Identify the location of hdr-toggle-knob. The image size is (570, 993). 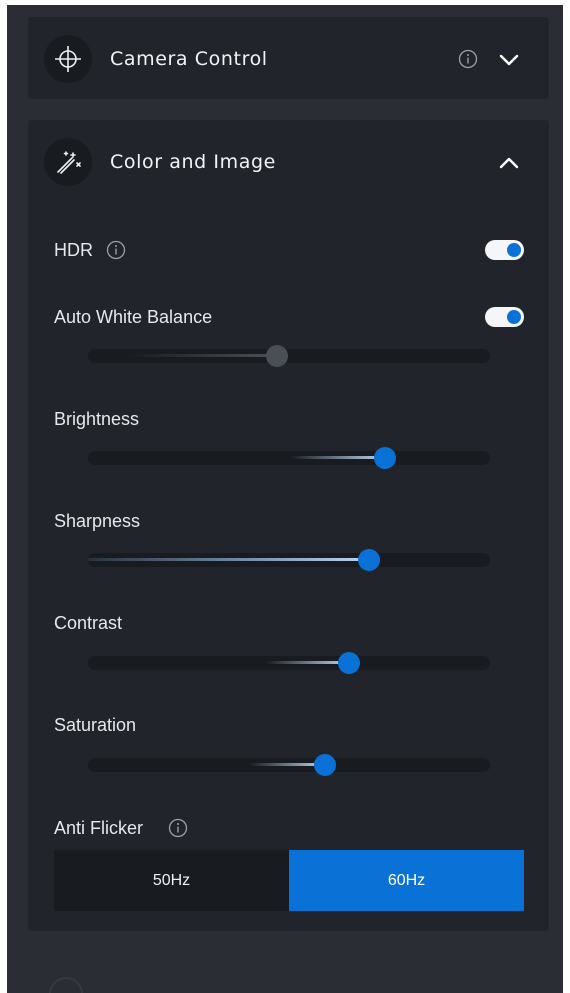
(514, 250).